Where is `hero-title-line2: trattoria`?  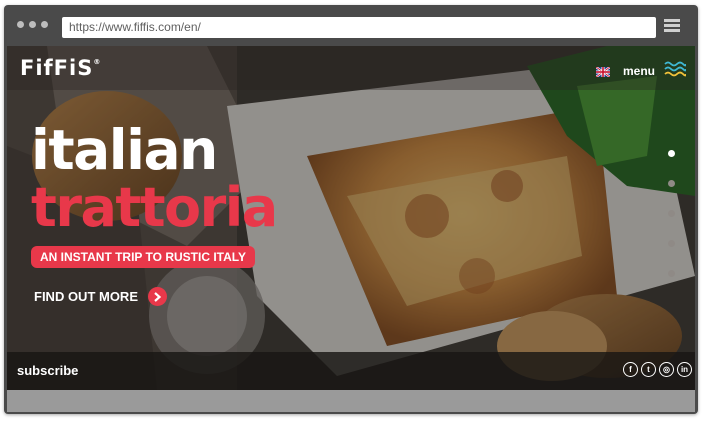
hero-title-line2: trattoria is located at coordinates (154, 207).